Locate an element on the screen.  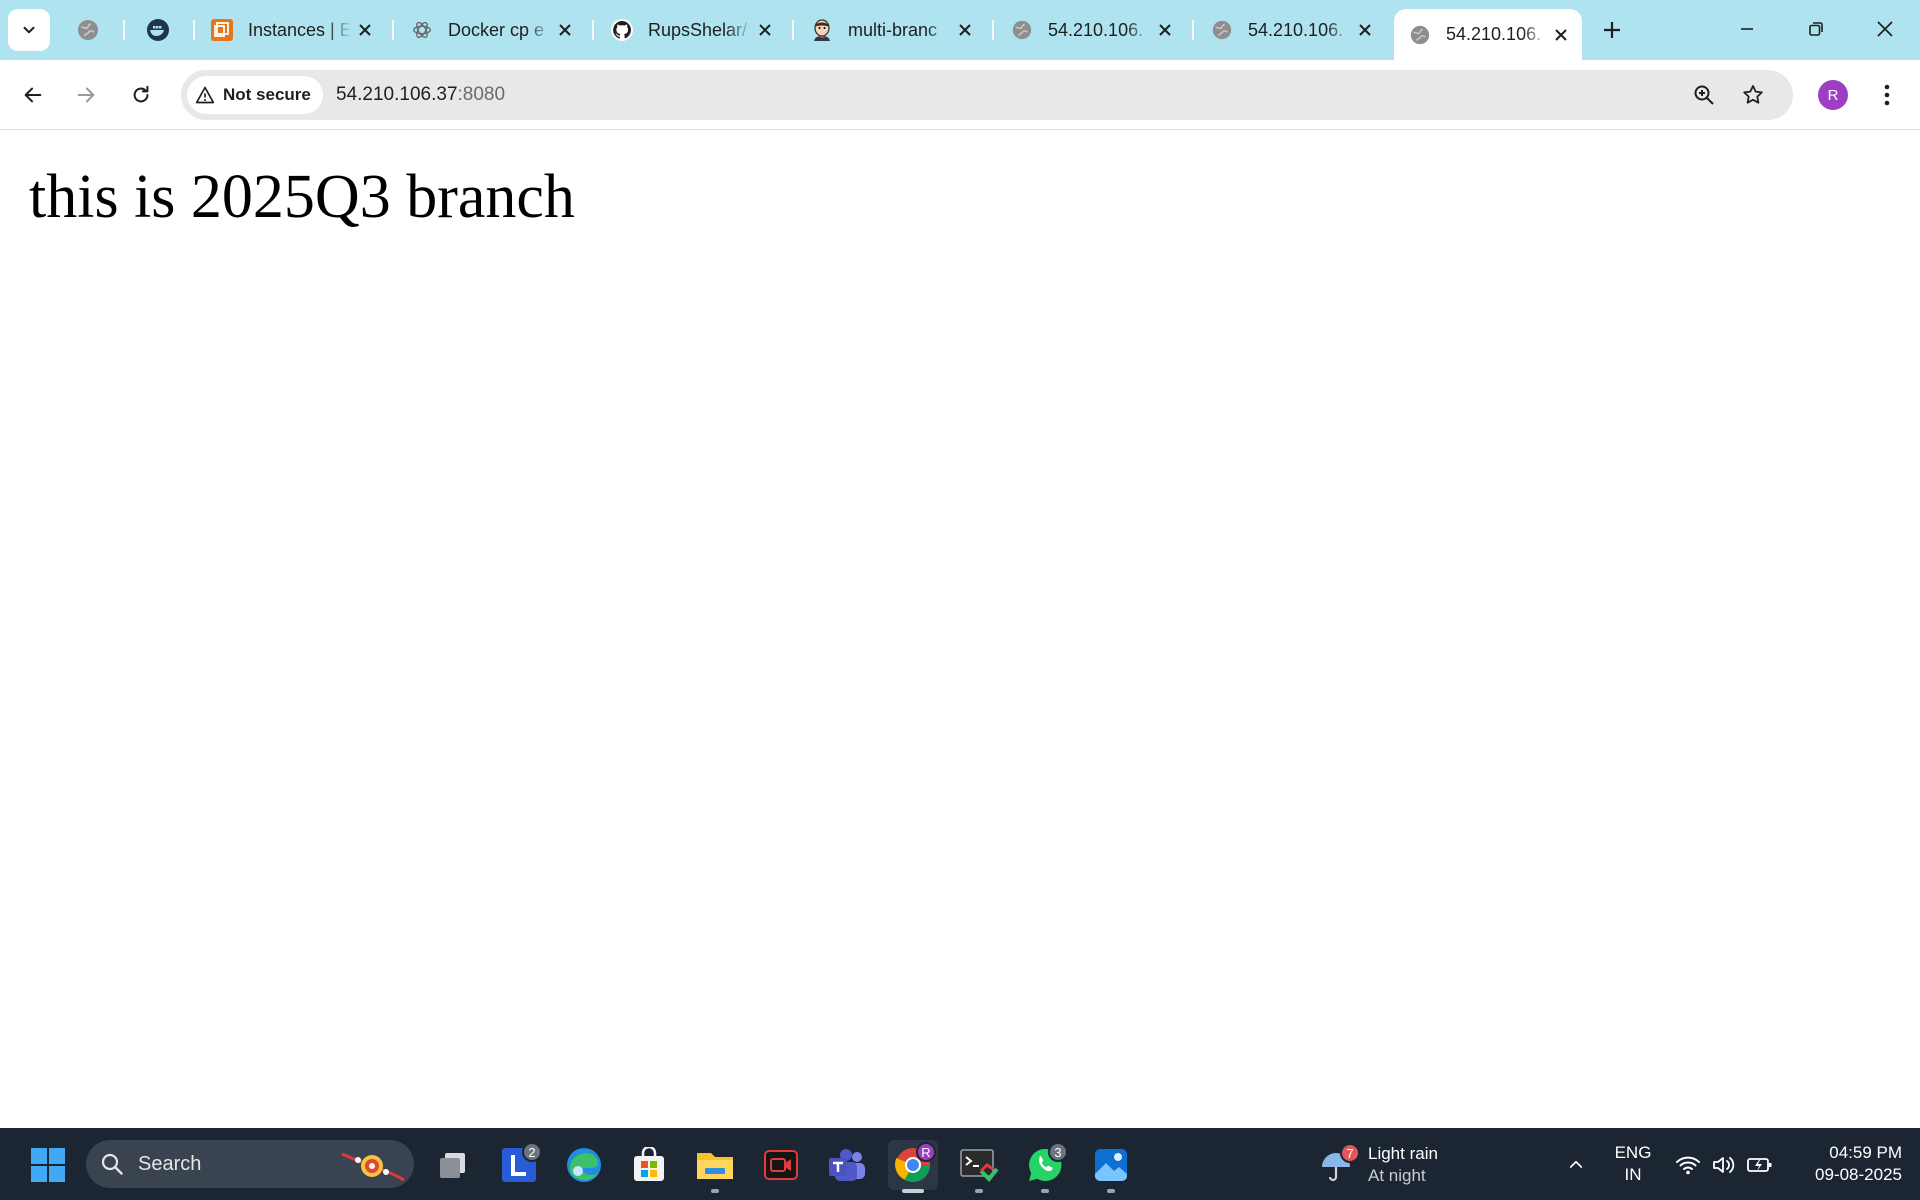
battery-button is located at coordinates (1760, 1165).